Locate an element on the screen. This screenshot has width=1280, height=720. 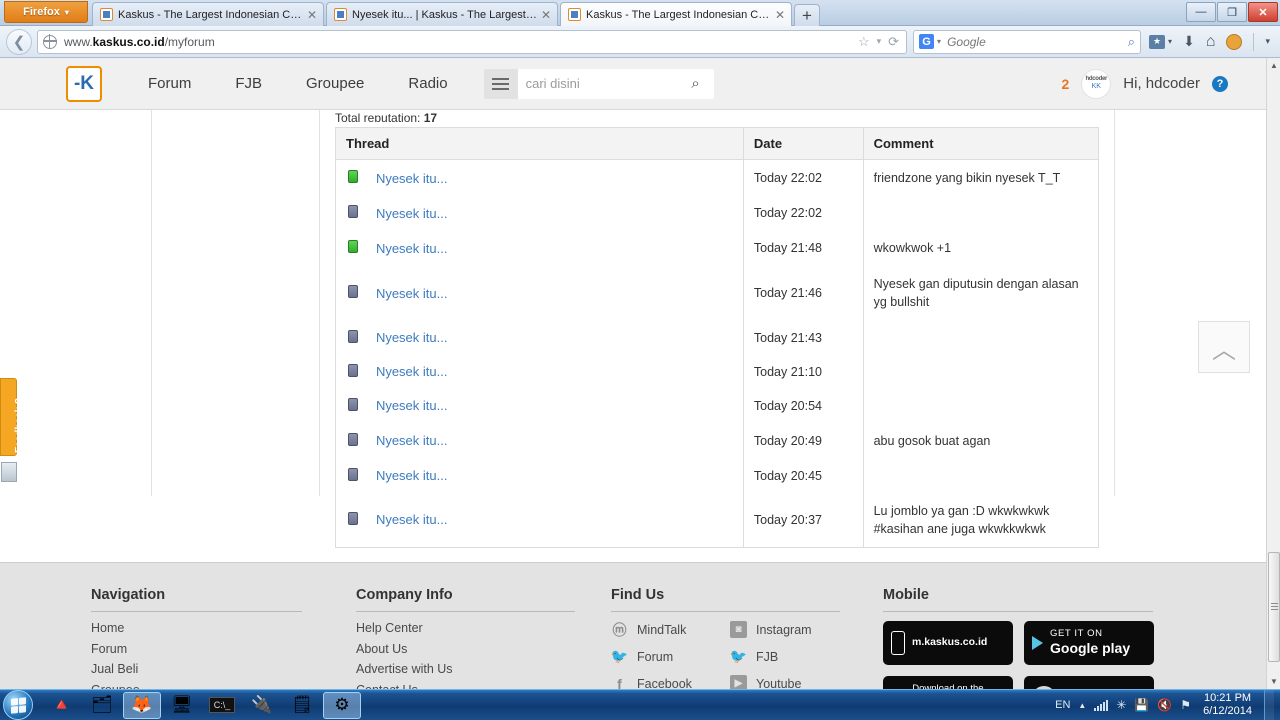
footer-link-about-us: About Us is located at coordinates (483, 649).